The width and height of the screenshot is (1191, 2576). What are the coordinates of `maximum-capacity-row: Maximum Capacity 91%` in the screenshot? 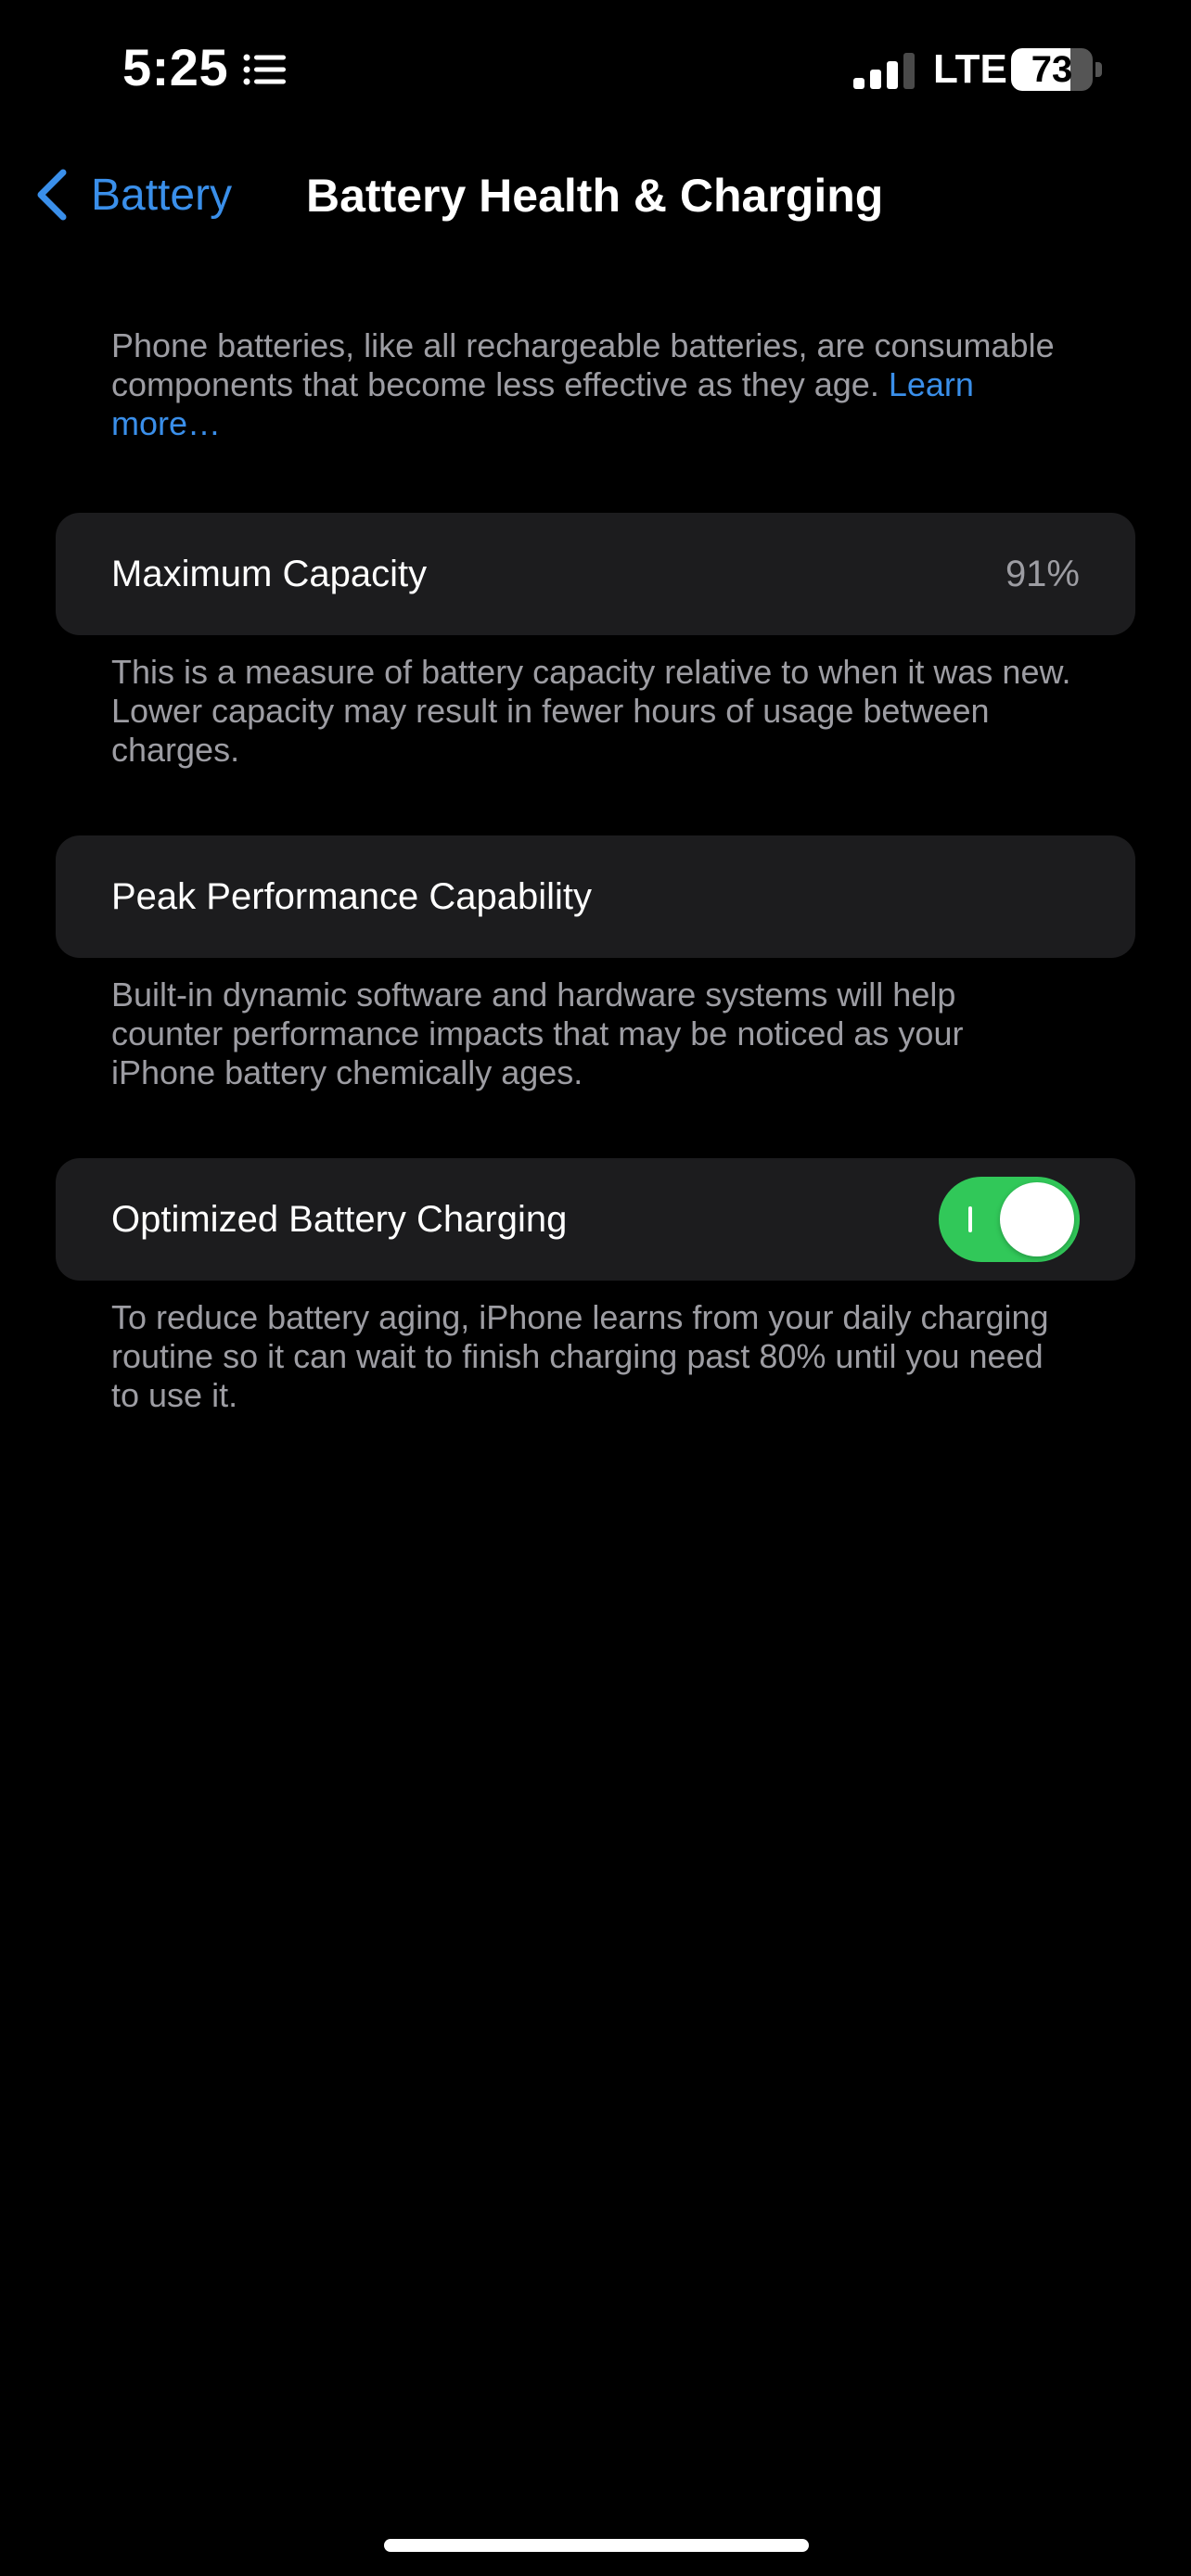 It's located at (595, 574).